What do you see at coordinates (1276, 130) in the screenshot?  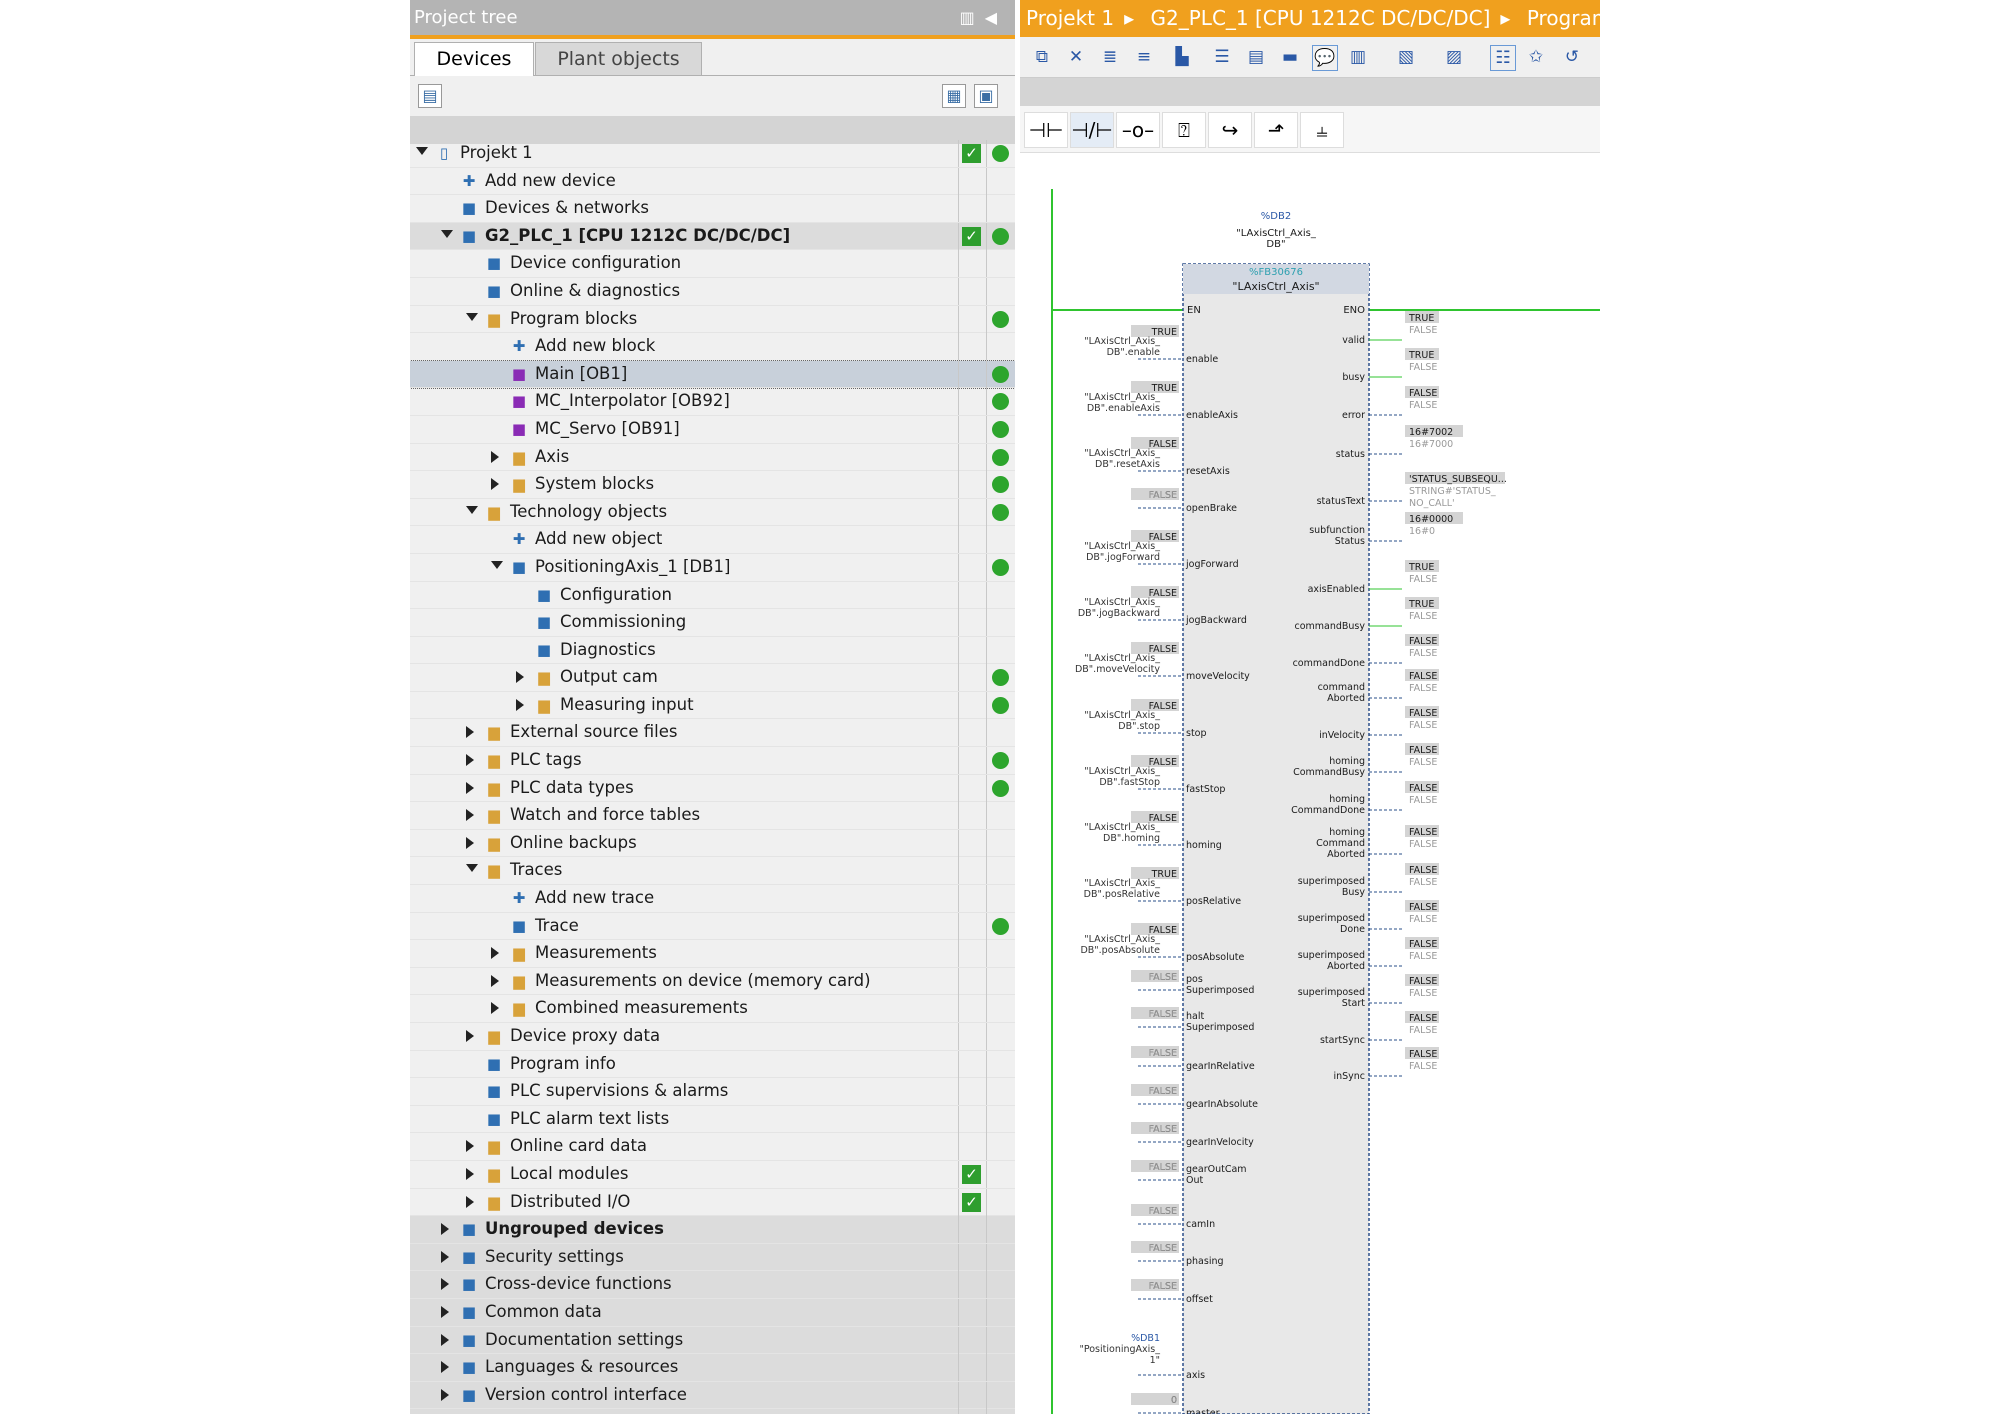 I see `close-branch-icon: ⬏` at bounding box center [1276, 130].